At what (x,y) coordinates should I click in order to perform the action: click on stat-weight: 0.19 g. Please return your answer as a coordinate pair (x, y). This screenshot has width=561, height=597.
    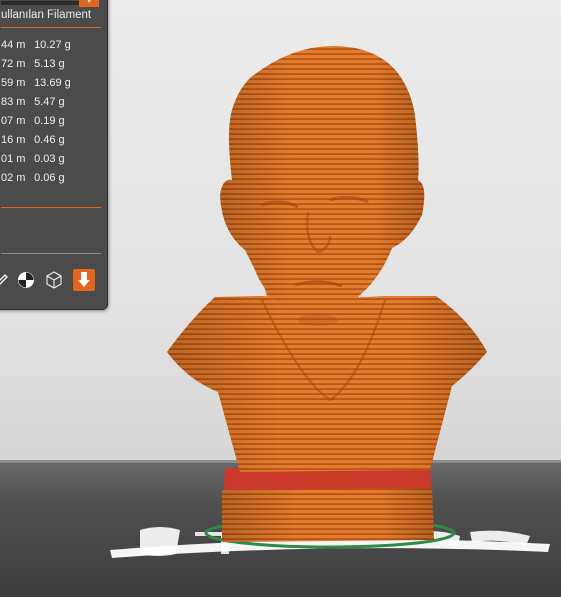
    Looking at the image, I should click on (49, 121).